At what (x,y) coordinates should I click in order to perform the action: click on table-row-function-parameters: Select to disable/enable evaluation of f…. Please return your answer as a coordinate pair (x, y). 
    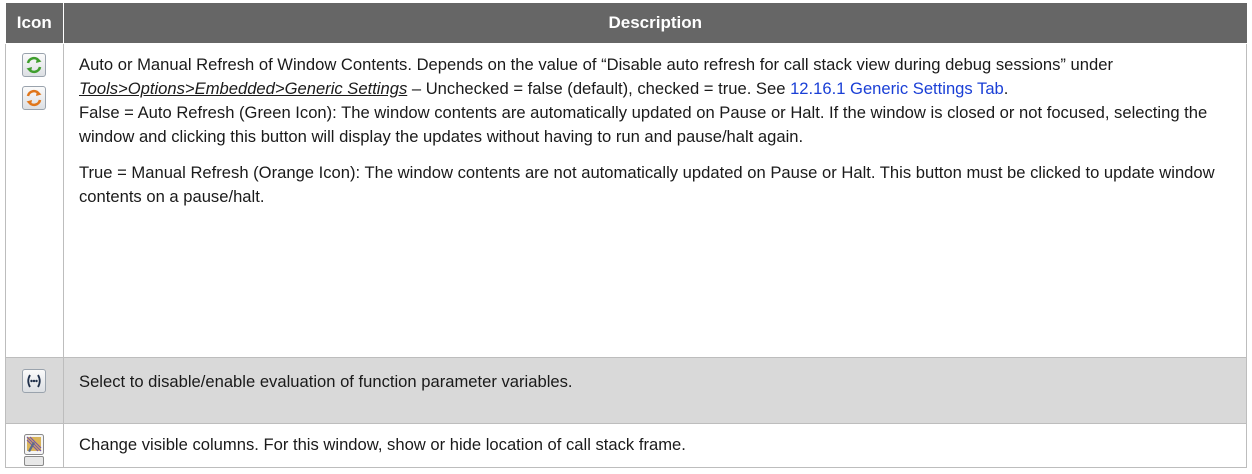
    Looking at the image, I should click on (626, 390).